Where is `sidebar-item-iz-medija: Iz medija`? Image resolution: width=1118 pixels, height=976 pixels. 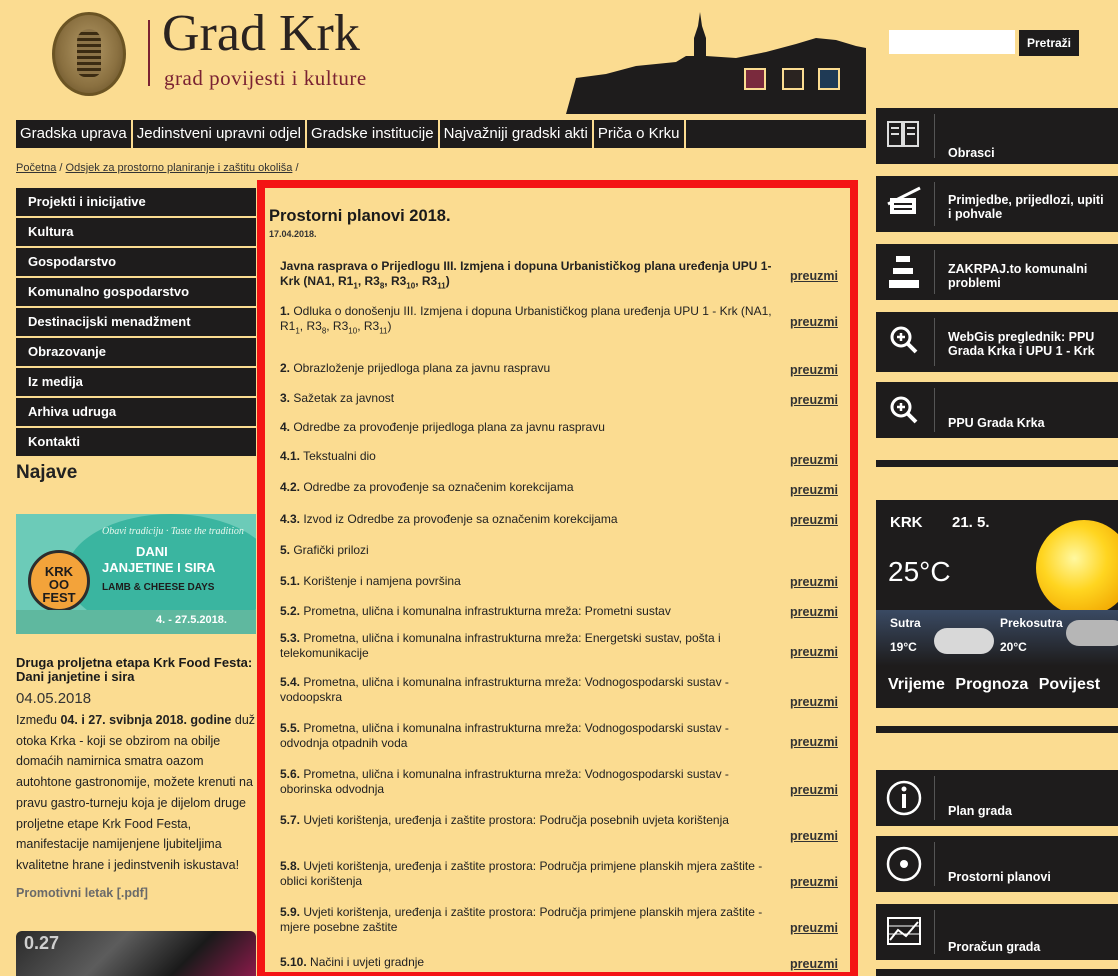 sidebar-item-iz-medija: Iz medija is located at coordinates (136, 382).